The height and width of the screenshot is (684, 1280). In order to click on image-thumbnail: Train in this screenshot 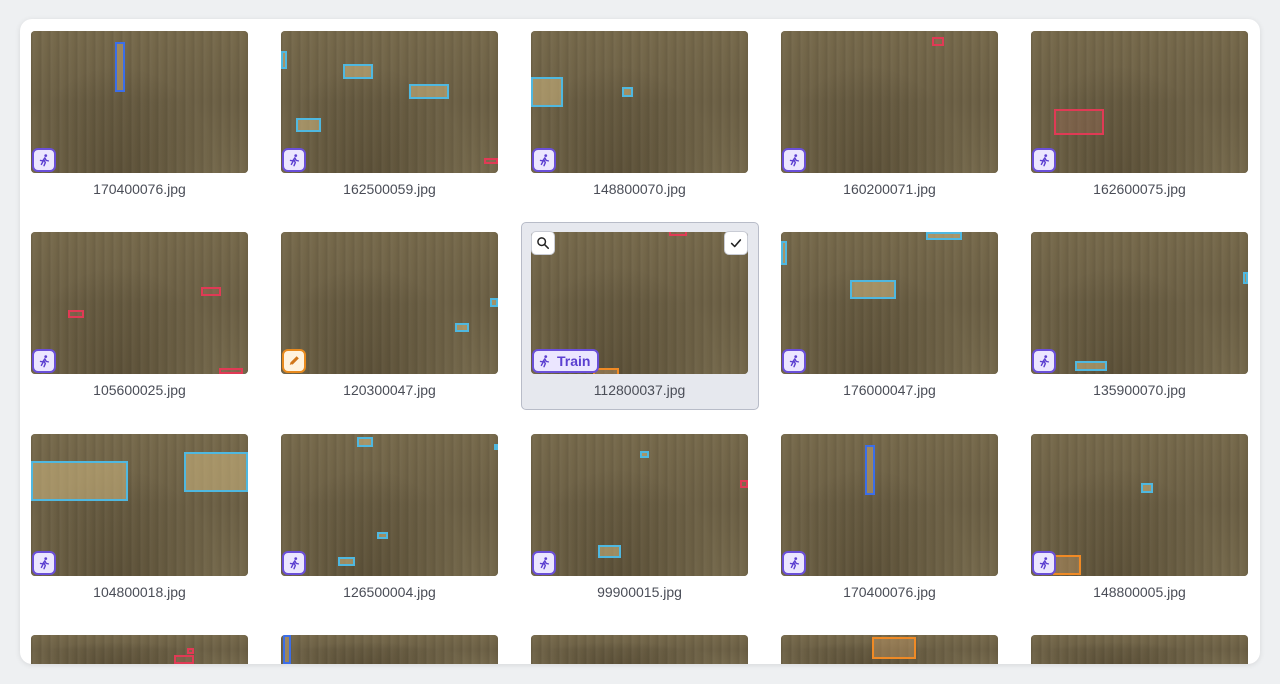, I will do `click(639, 303)`.